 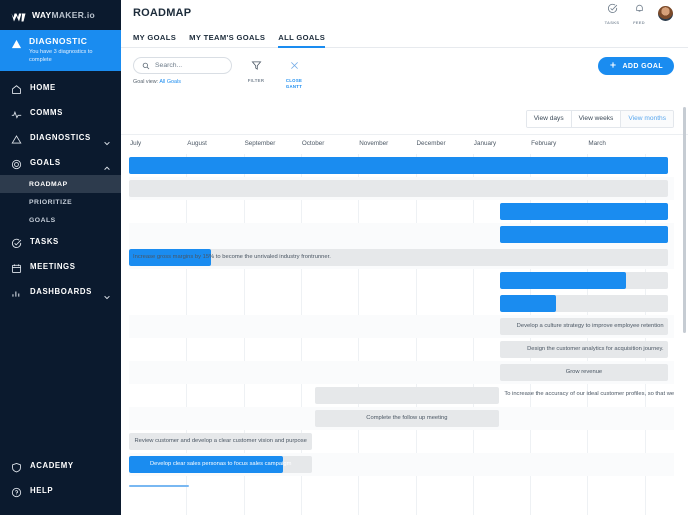 What do you see at coordinates (16, 88) in the screenshot?
I see `home-icon` at bounding box center [16, 88].